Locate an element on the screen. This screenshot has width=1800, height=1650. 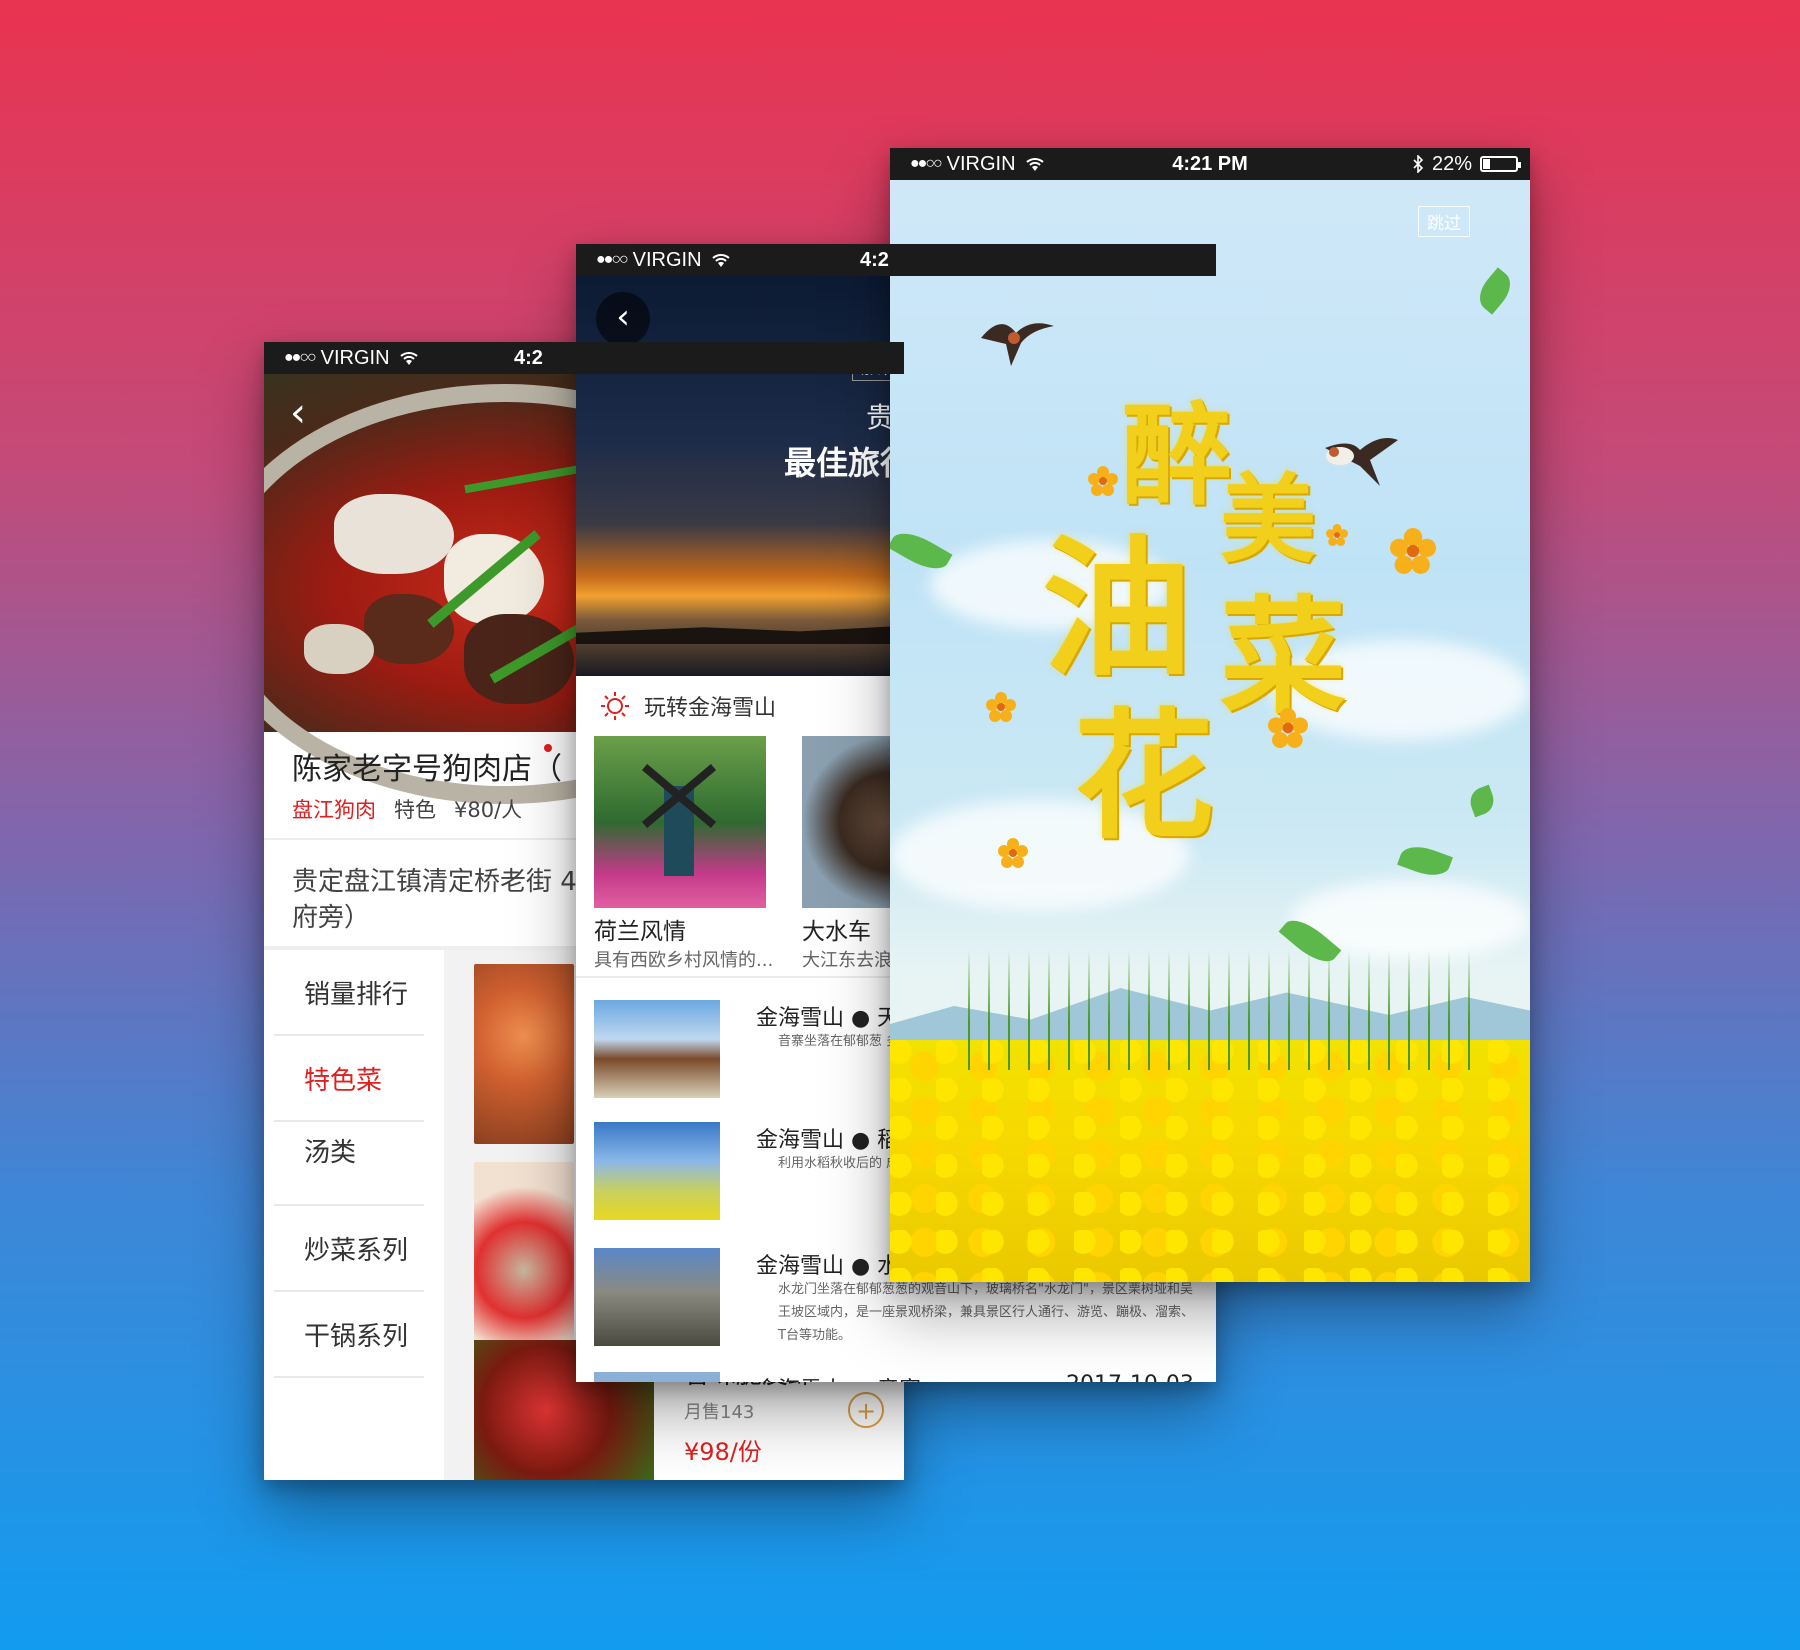
menu-item-stirfry: 炒菜系列 is located at coordinates (356, 1248).